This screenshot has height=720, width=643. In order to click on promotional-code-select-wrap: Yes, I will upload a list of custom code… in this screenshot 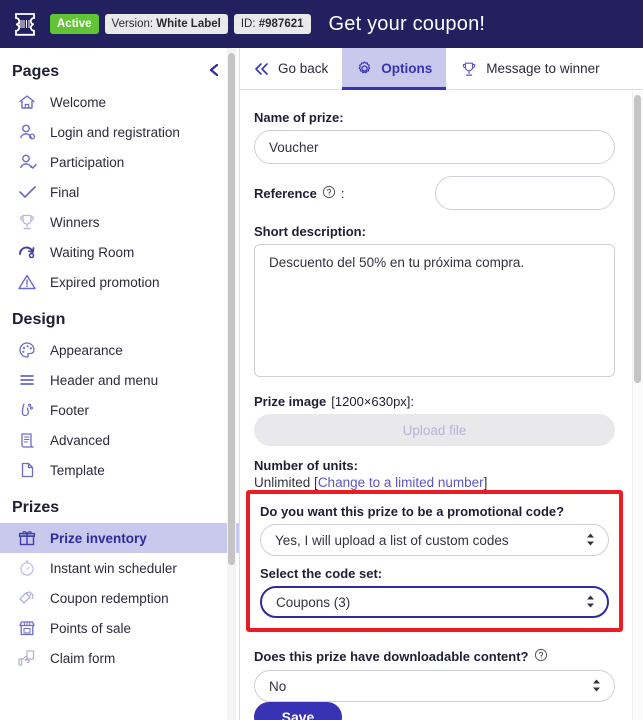, I will do `click(434, 540)`.